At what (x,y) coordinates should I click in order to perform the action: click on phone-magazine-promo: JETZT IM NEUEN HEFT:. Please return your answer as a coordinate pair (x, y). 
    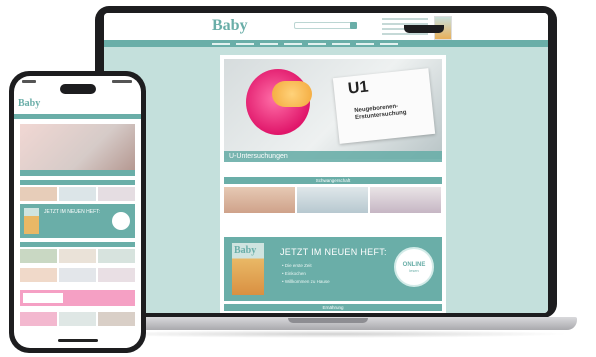
    Looking at the image, I should click on (77, 221).